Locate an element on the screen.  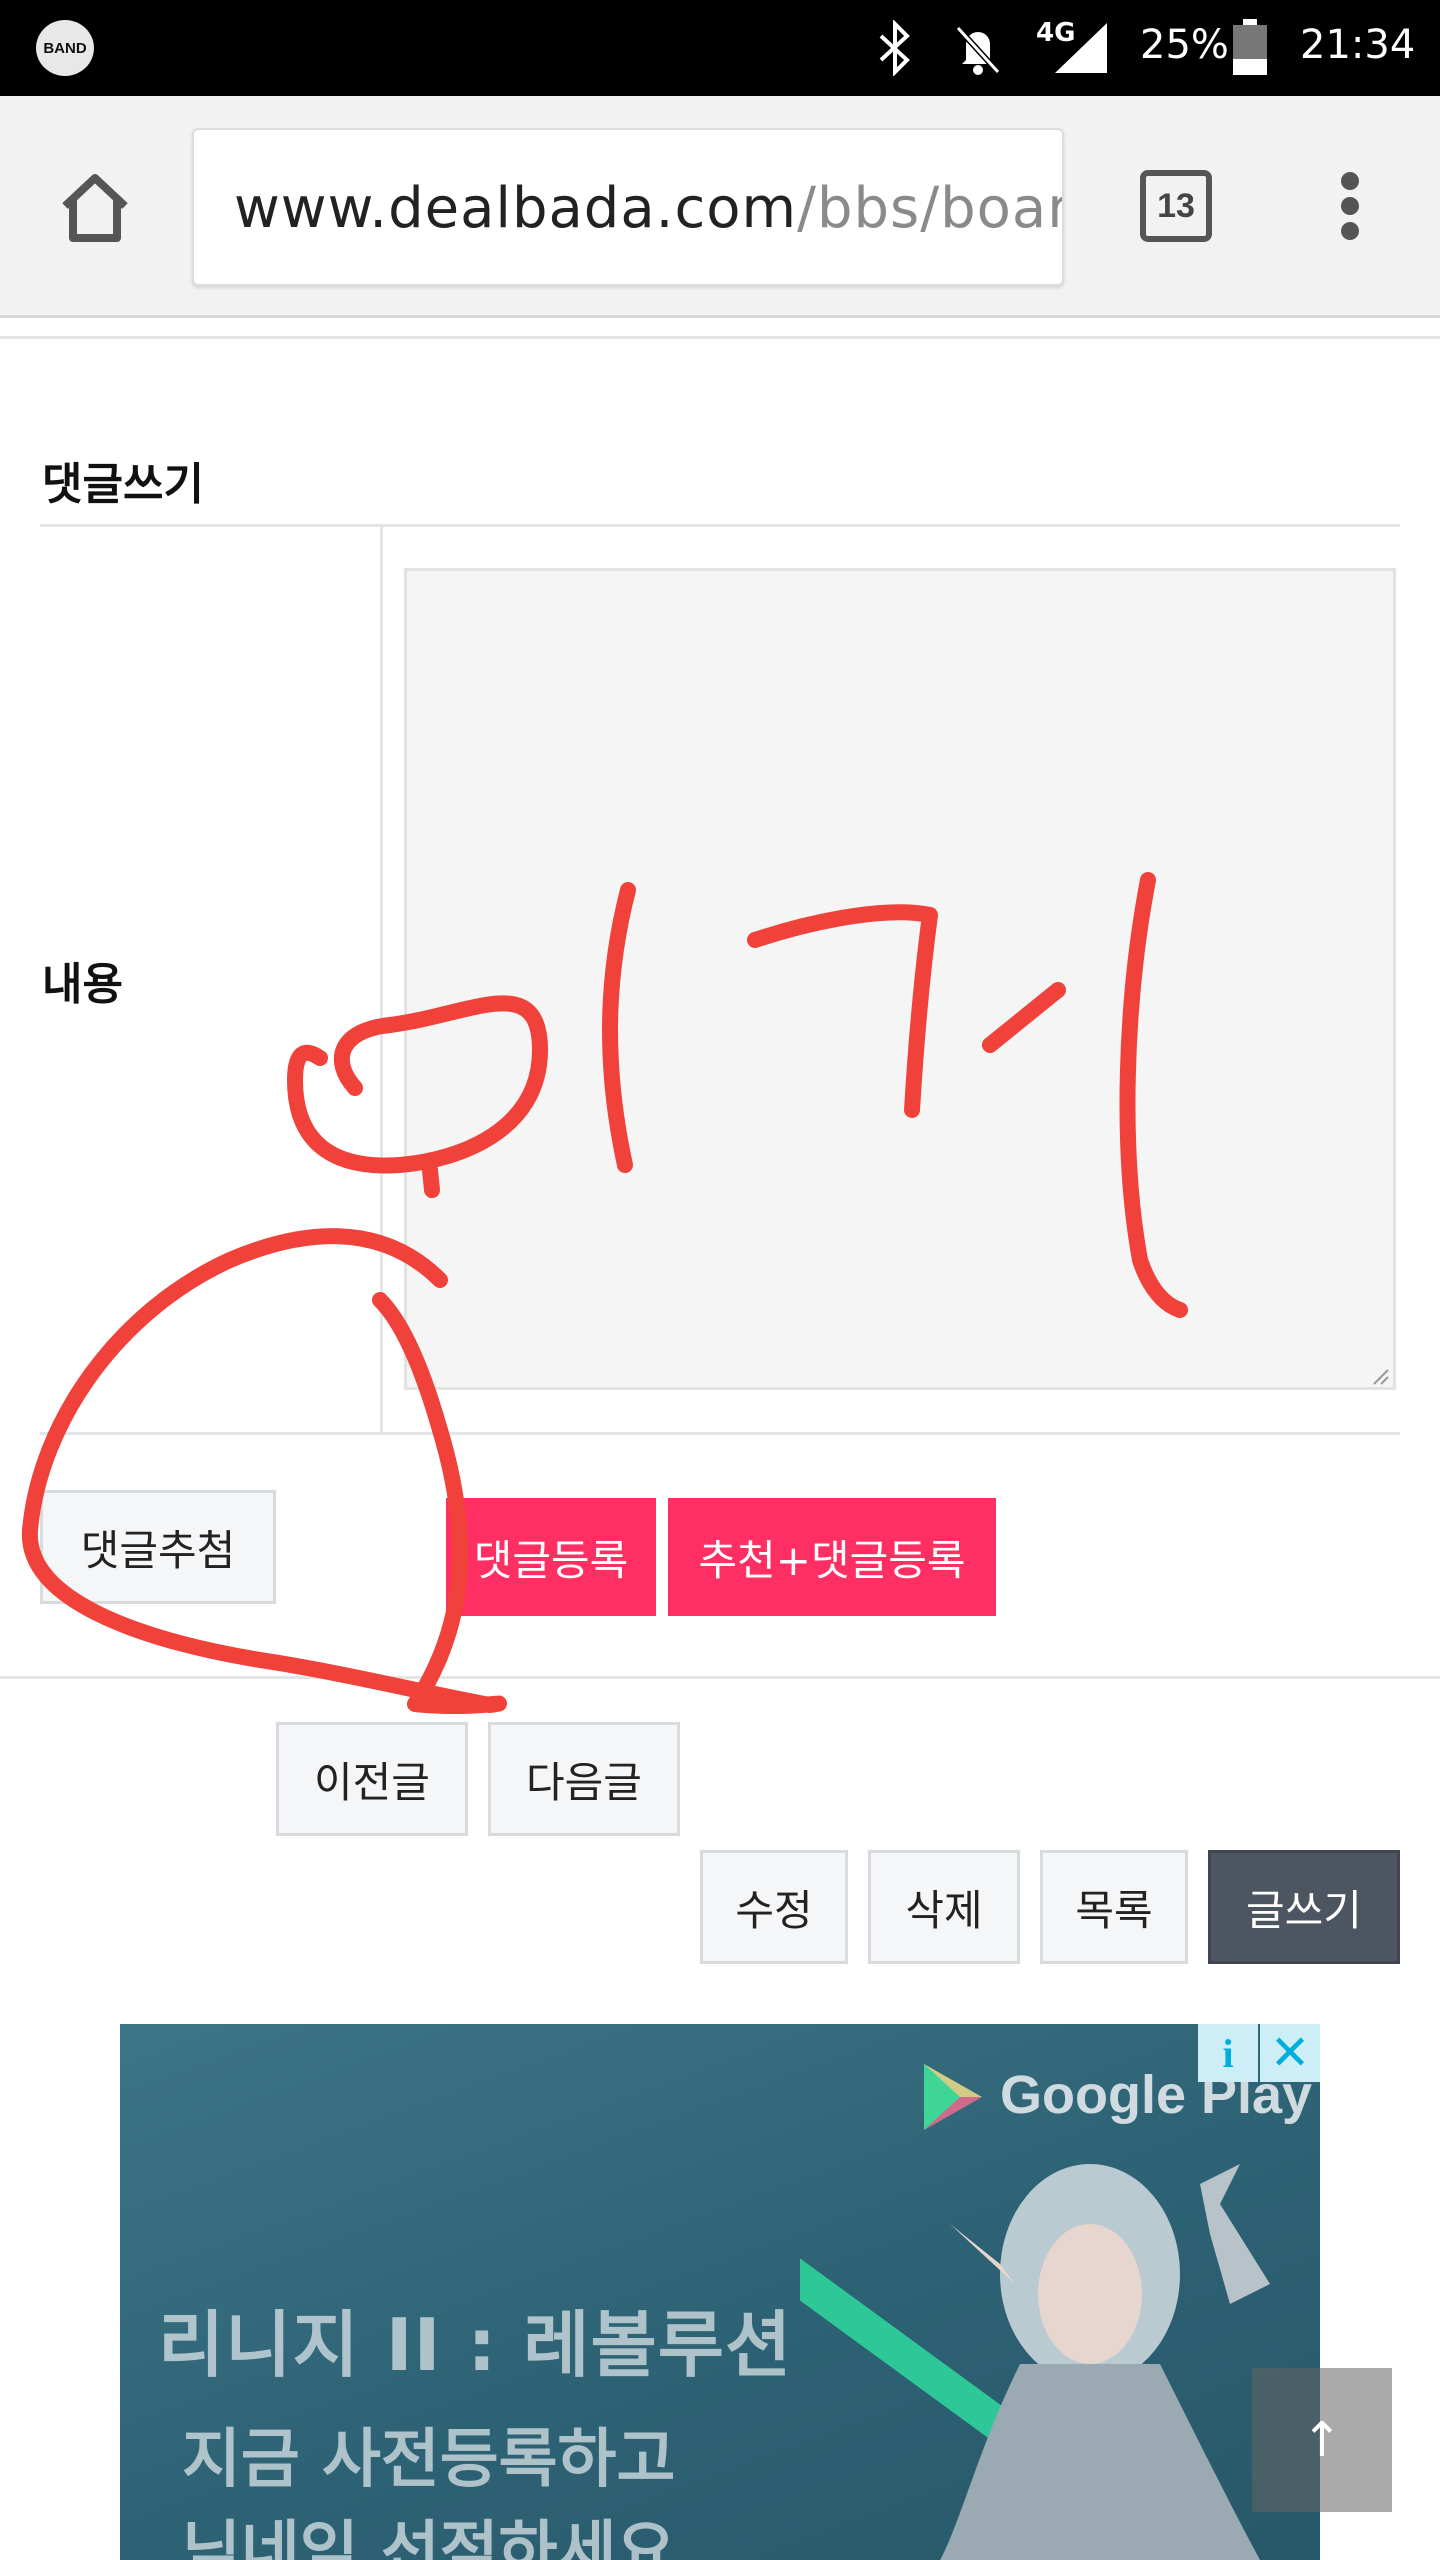
url-bar: www.dealbada.com/bbs/board is located at coordinates (628, 207).